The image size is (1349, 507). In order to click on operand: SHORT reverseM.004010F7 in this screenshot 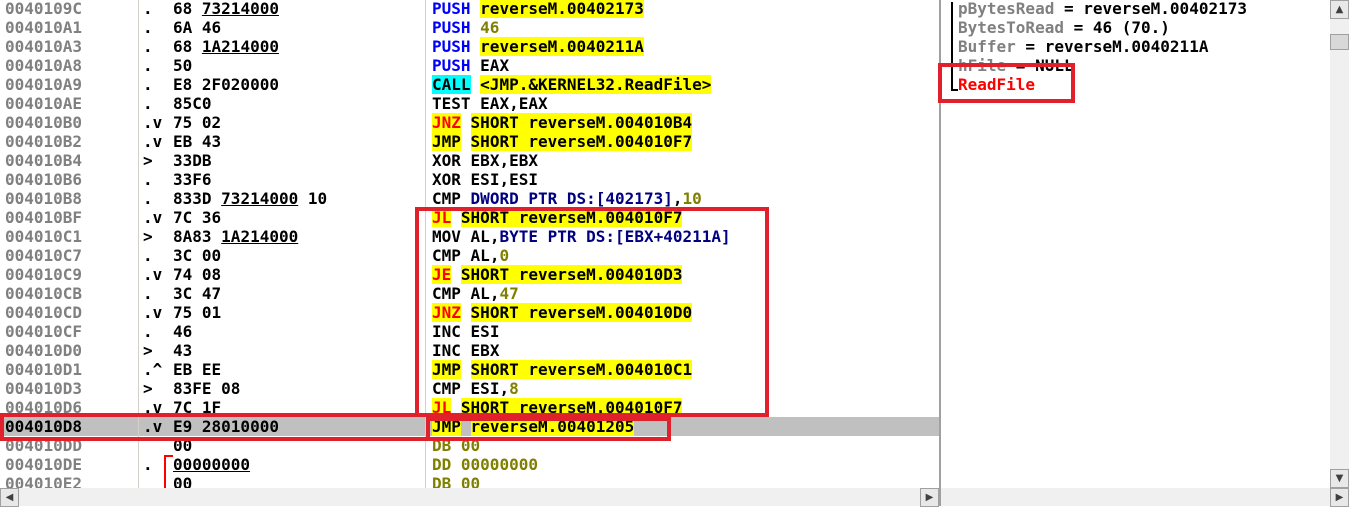, I will do `click(581, 141)`.